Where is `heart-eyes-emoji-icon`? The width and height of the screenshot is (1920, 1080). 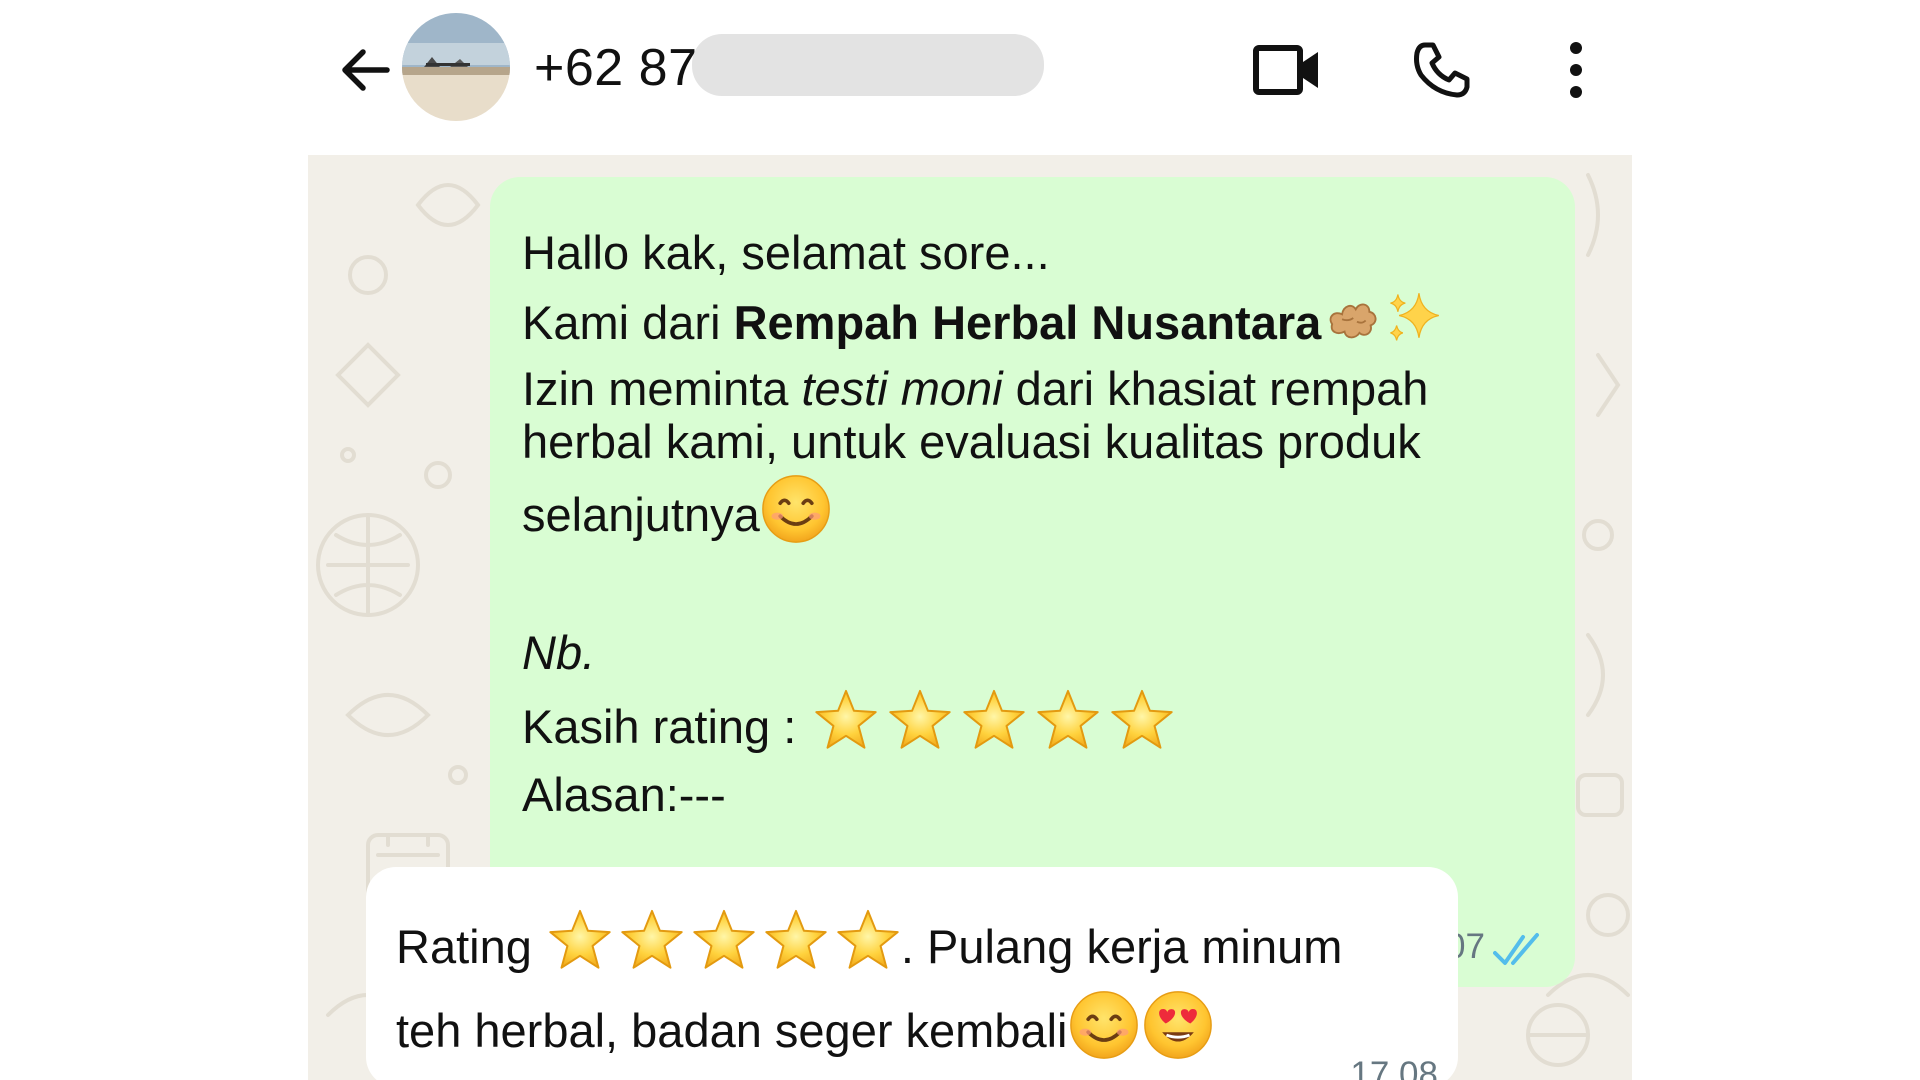
heart-eyes-emoji-icon is located at coordinates (1178, 1025).